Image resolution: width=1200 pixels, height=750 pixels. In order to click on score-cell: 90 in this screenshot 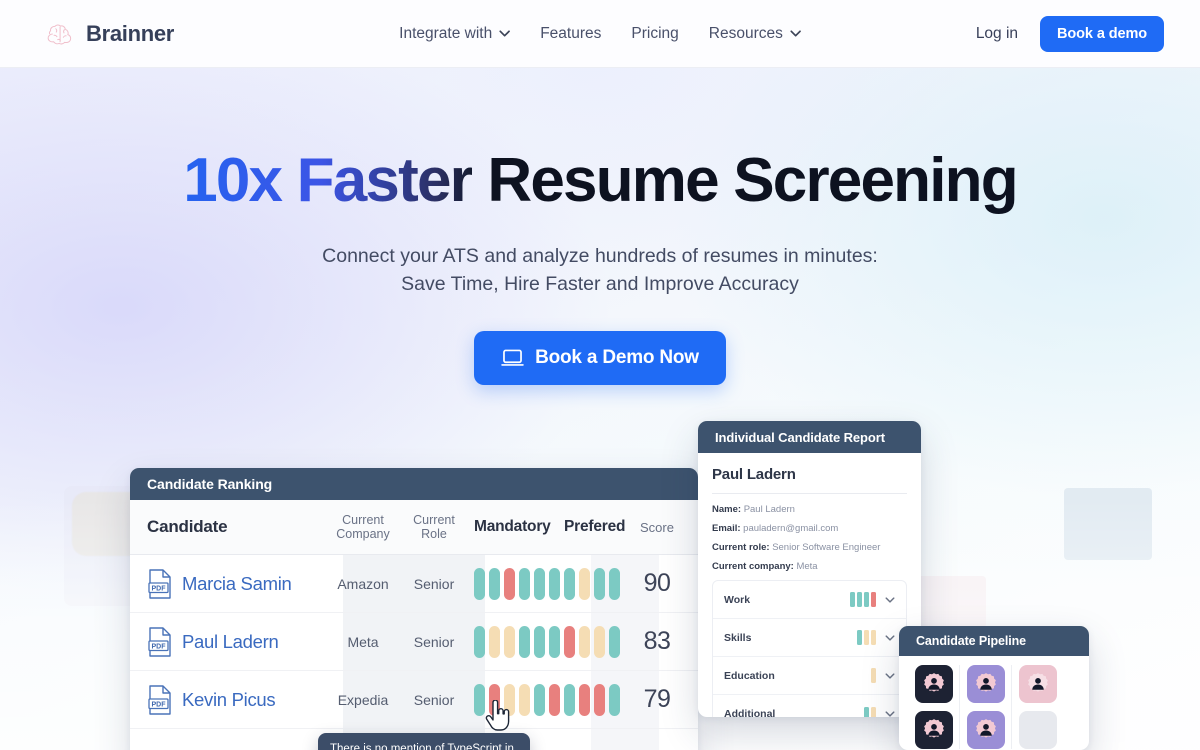, I will do `click(657, 583)`.